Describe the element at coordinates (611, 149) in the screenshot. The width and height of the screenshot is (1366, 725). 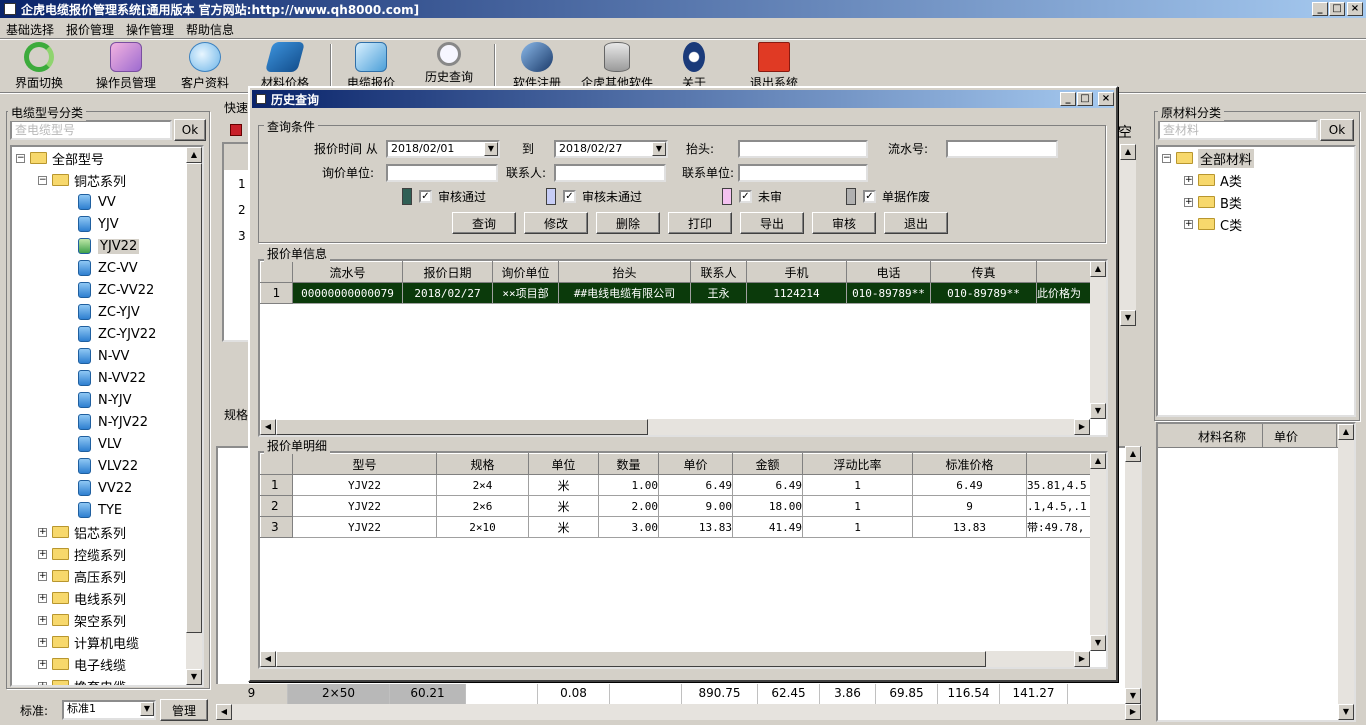
I see `date-to-picker: 2018/02/27 ▼` at that location.